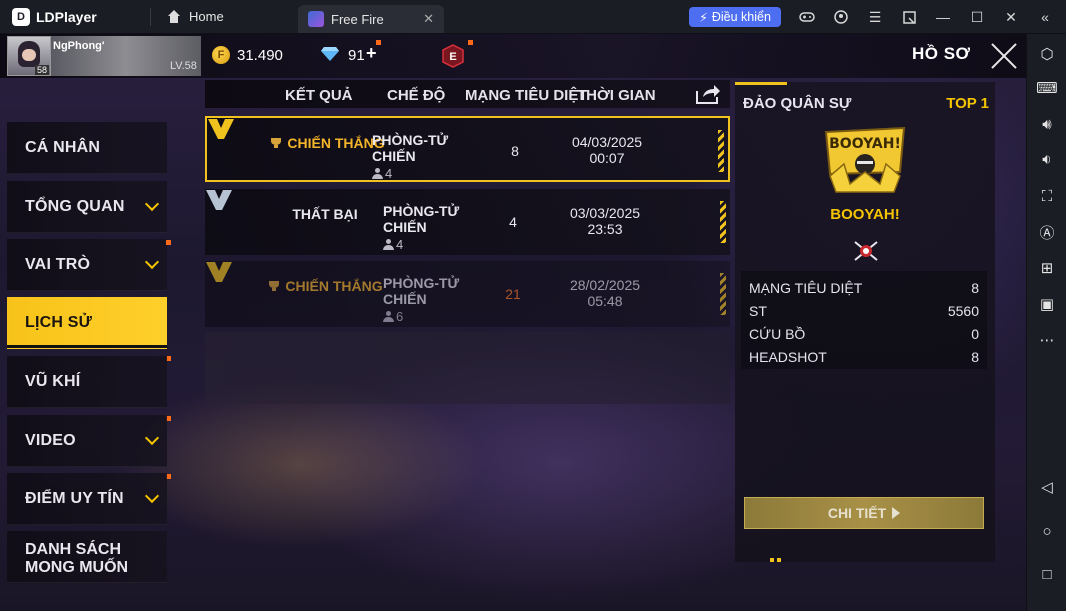 This screenshot has width=1066, height=611. What do you see at coordinates (1047, 531) in the screenshot?
I see `home-circle-icon: ○` at bounding box center [1047, 531].